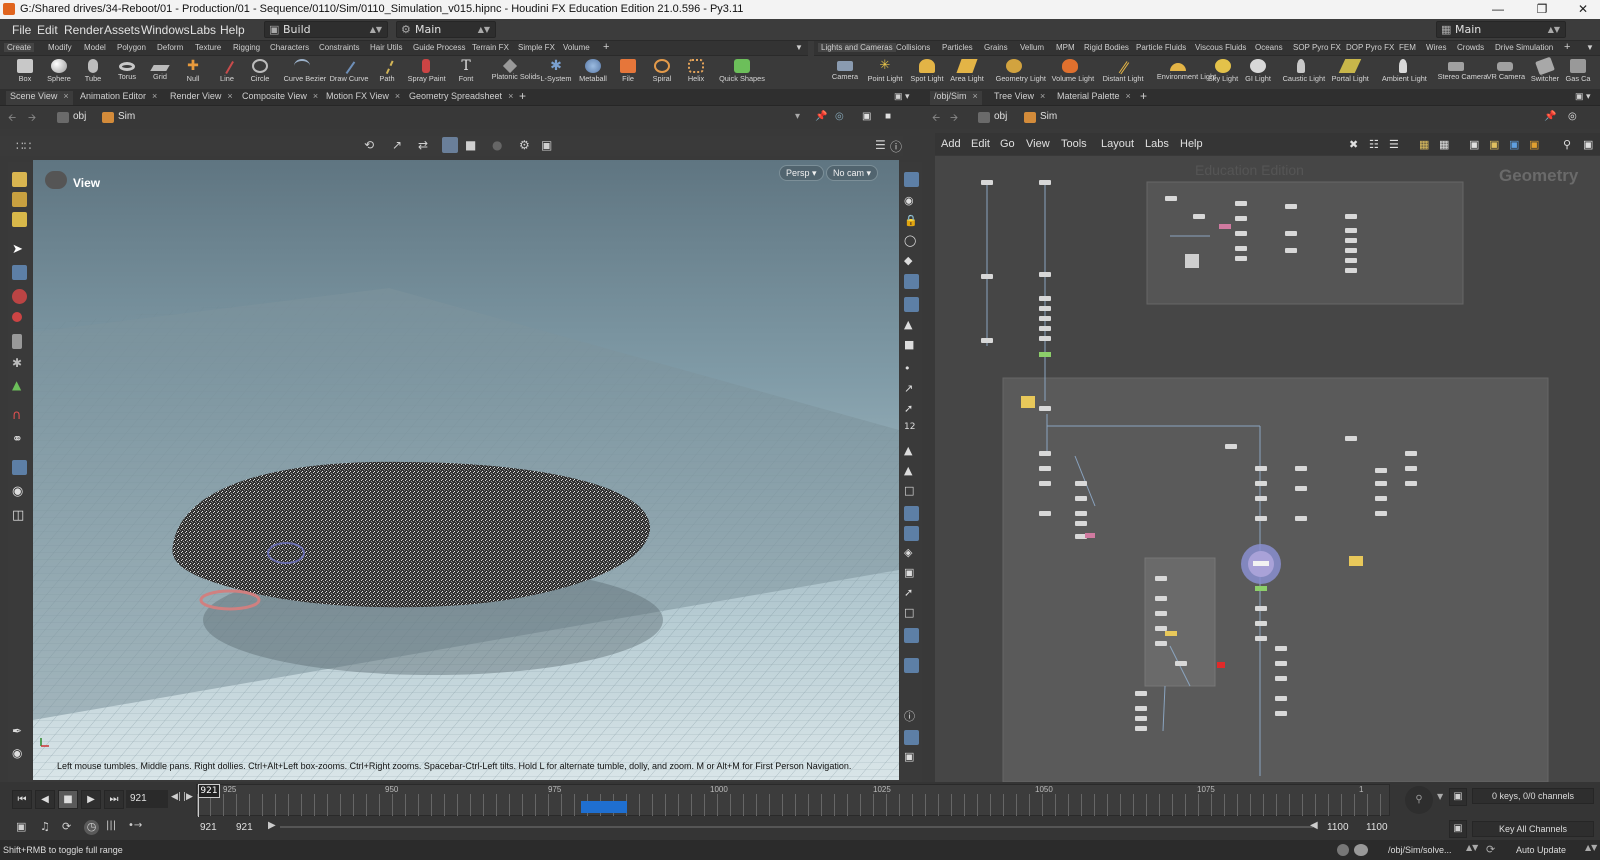 The image size is (1600, 860). What do you see at coordinates (911, 533) in the screenshot?
I see `snapshot-icon` at bounding box center [911, 533].